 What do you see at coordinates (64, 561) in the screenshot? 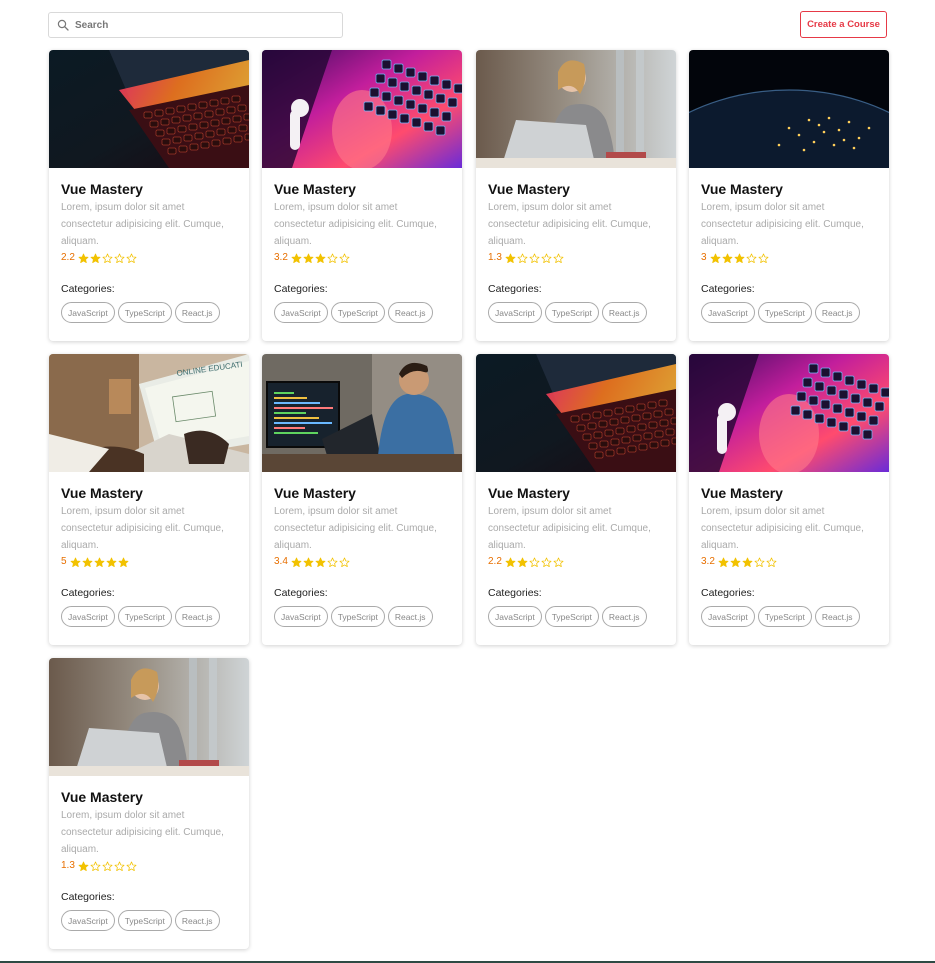
I see `rating-value: 5` at bounding box center [64, 561].